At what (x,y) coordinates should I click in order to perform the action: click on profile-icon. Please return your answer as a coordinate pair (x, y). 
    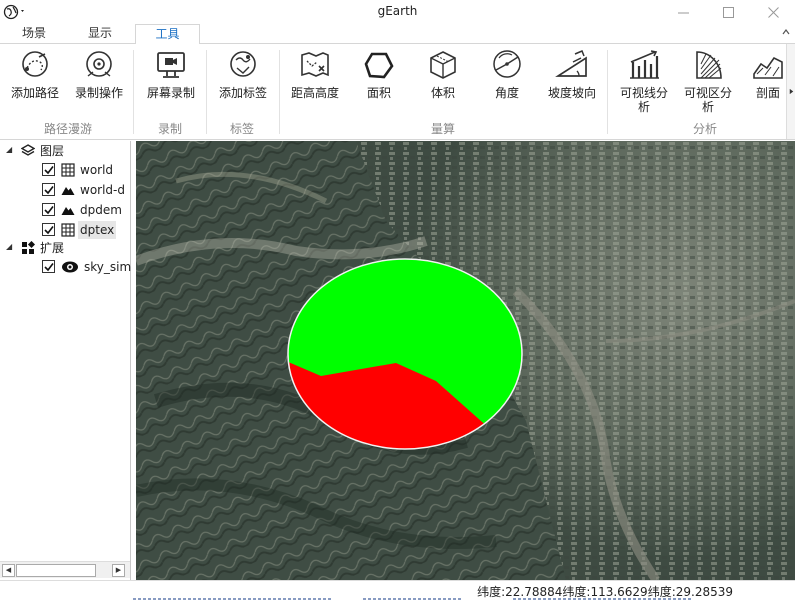
    Looking at the image, I should click on (768, 67).